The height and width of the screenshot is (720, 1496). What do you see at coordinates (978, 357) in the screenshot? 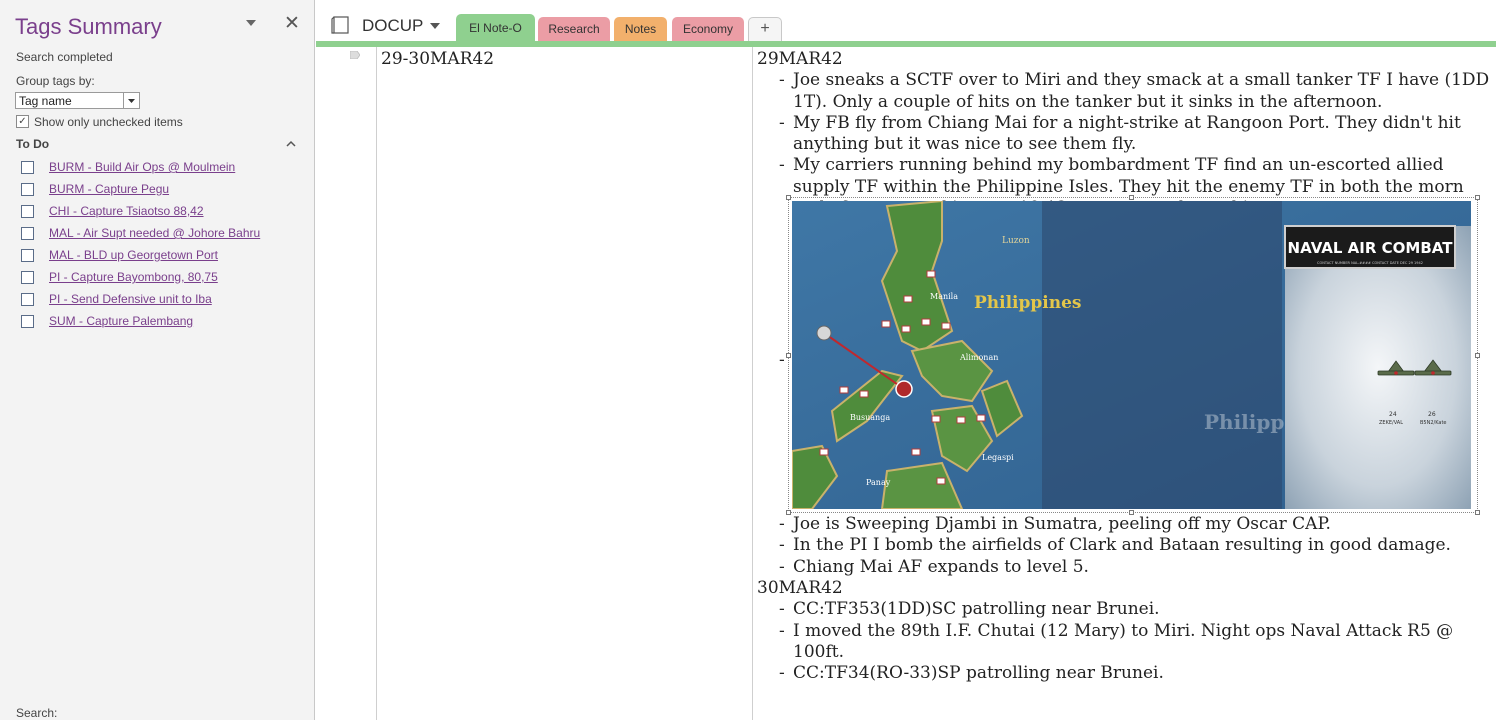
I see `map-label: Alimonan` at bounding box center [978, 357].